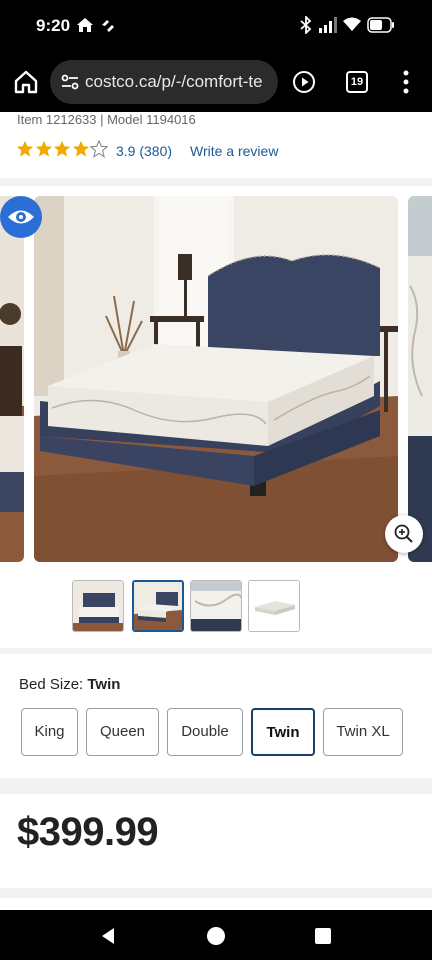 This screenshot has height=960, width=432. I want to click on status-bar: 9:20, so click(216, 26).